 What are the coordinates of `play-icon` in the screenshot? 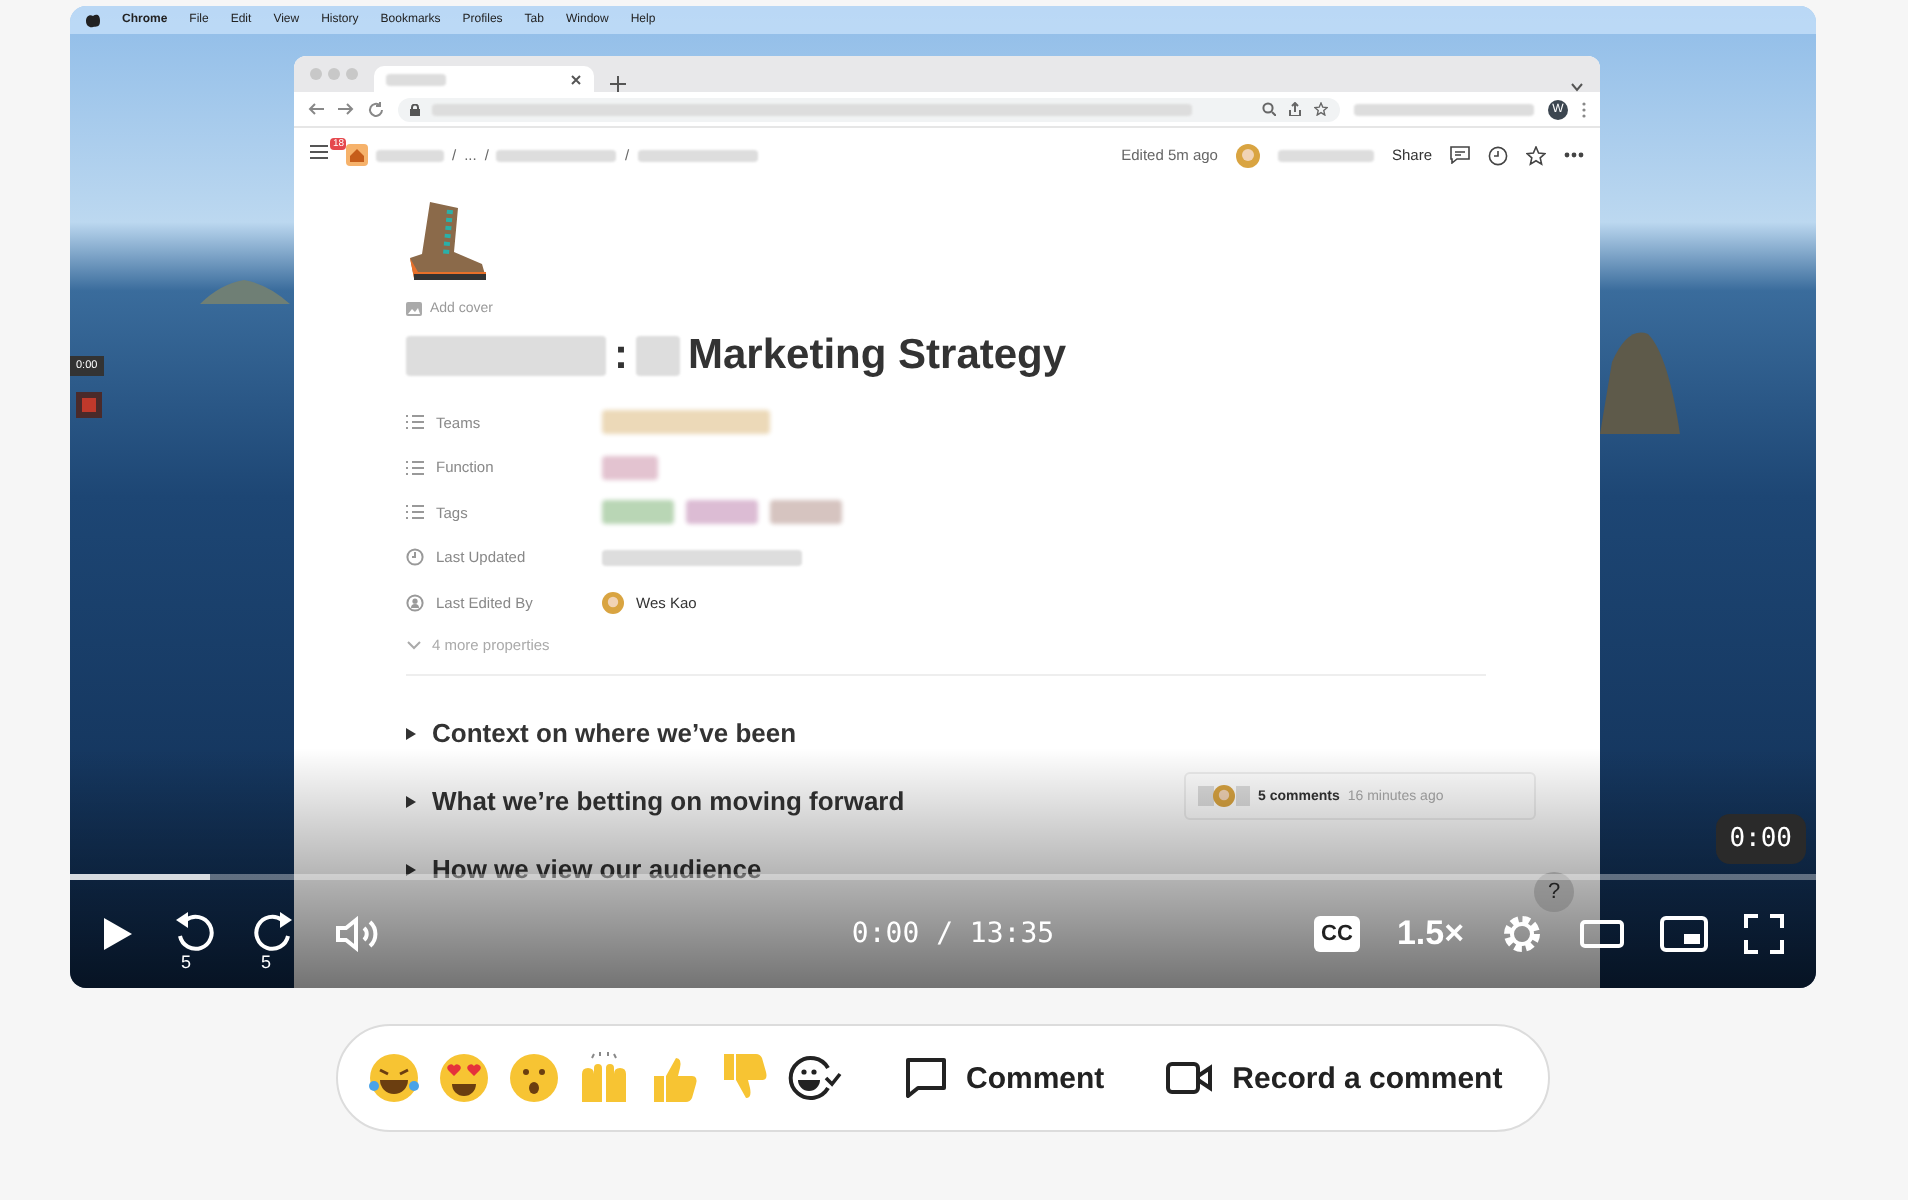 It's located at (118, 934).